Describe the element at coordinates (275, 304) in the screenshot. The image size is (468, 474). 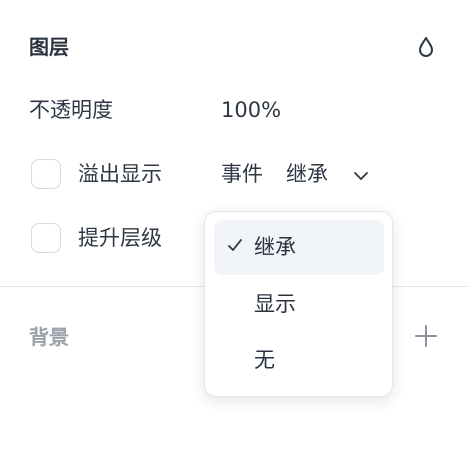
I see `dropdown-option-label: 显示` at that location.